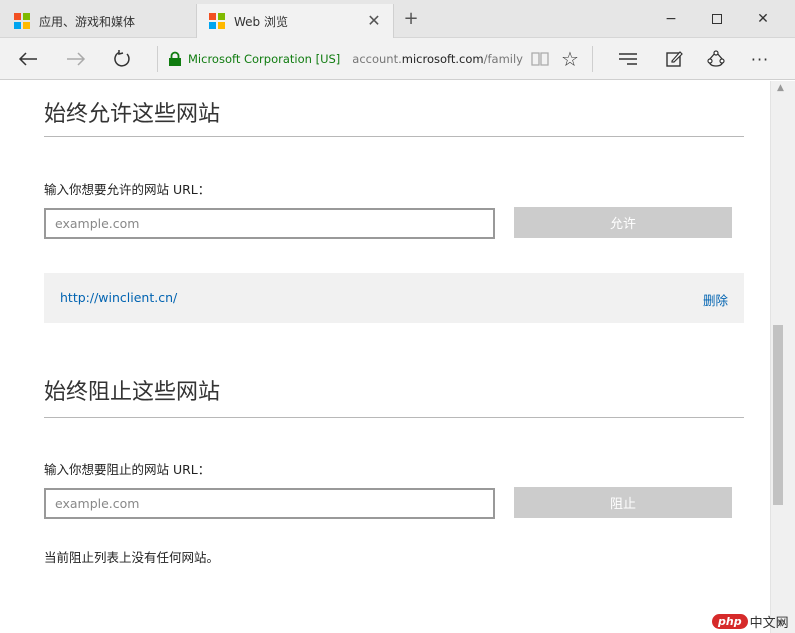  I want to click on vertical-scrollbar: ▲ ▼, so click(782, 357).